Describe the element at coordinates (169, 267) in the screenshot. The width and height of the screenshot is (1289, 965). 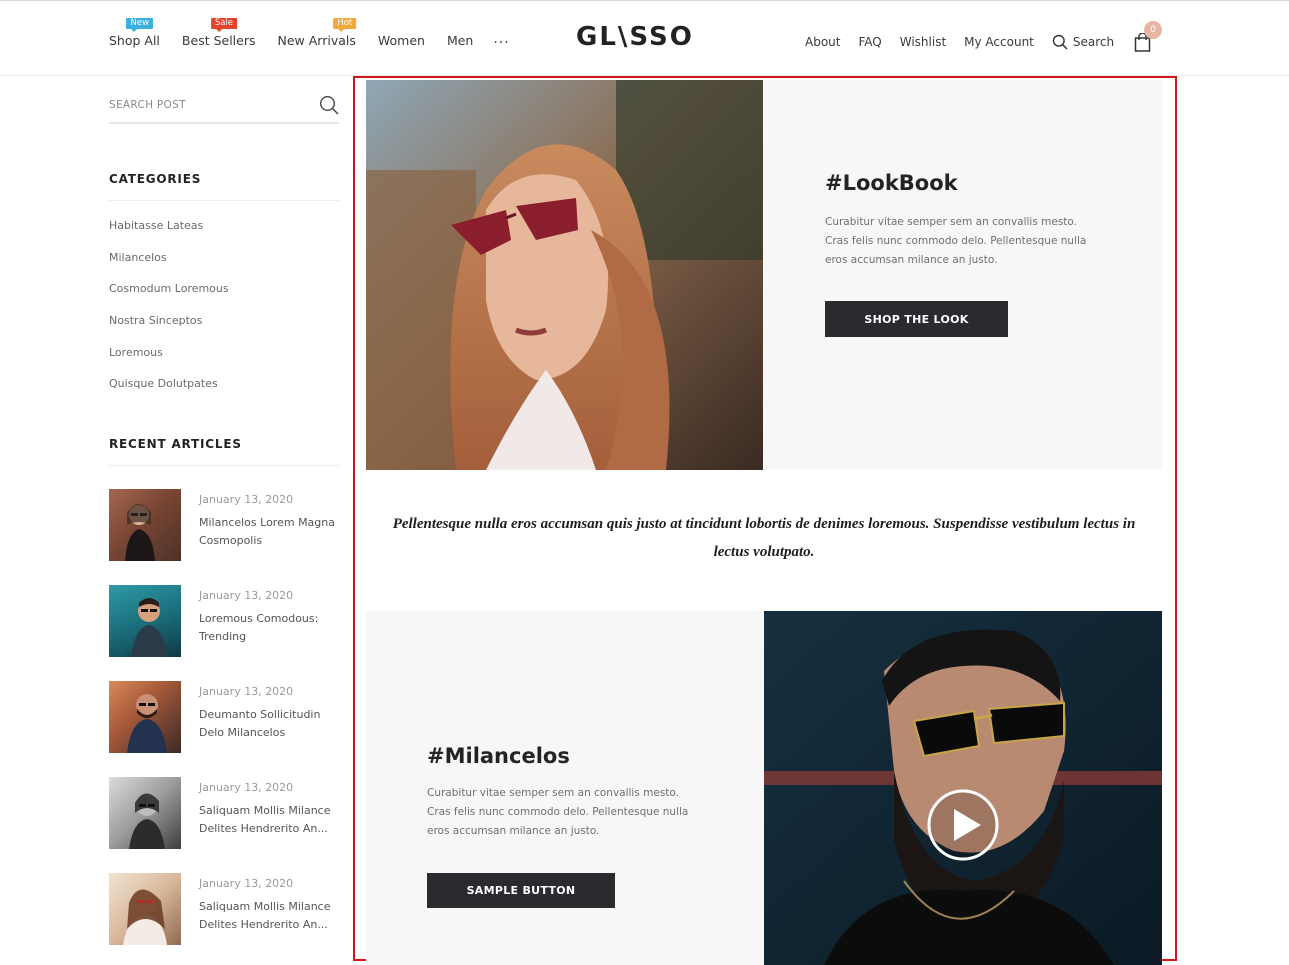
I see `category-item: Milancelos` at that location.